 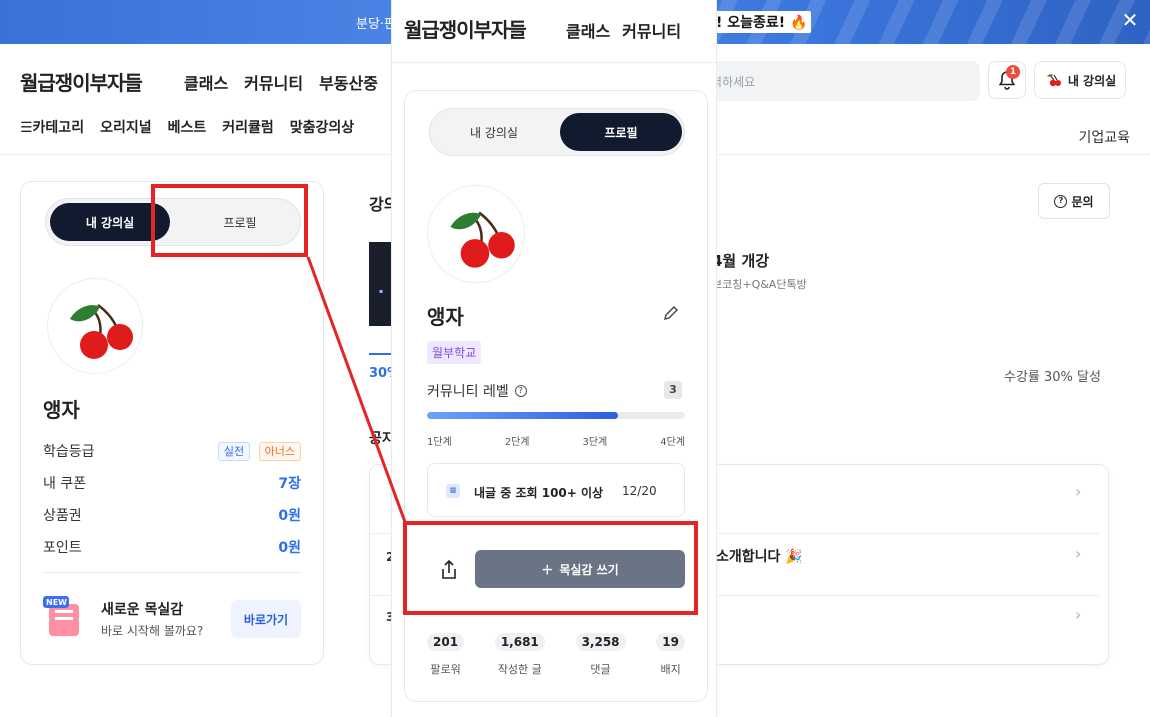 What do you see at coordinates (69, 452) in the screenshot?
I see `learning-grade-label: 학습등급` at bounding box center [69, 452].